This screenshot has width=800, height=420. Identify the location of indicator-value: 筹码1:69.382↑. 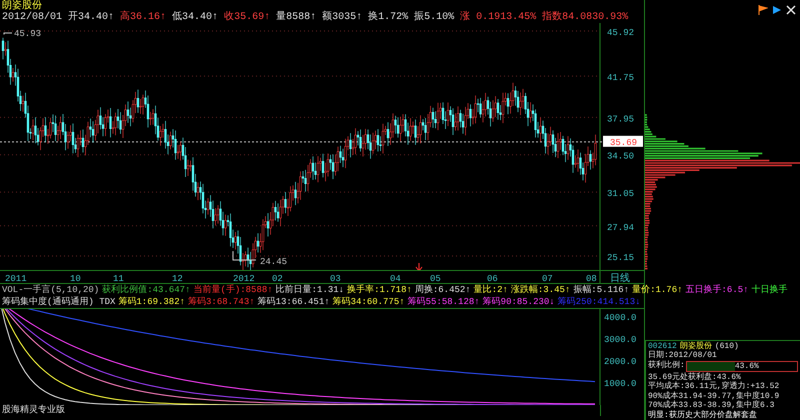
(152, 302).